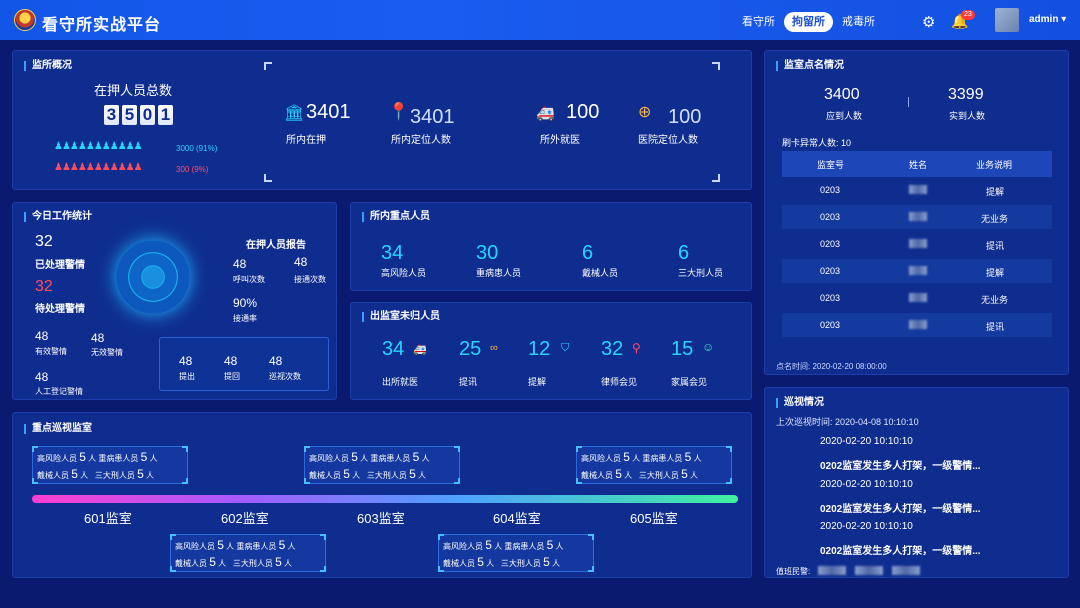 This screenshot has height=608, width=1080. What do you see at coordinates (831, 165) in the screenshot?
I see `column-header: 监室号` at bounding box center [831, 165].